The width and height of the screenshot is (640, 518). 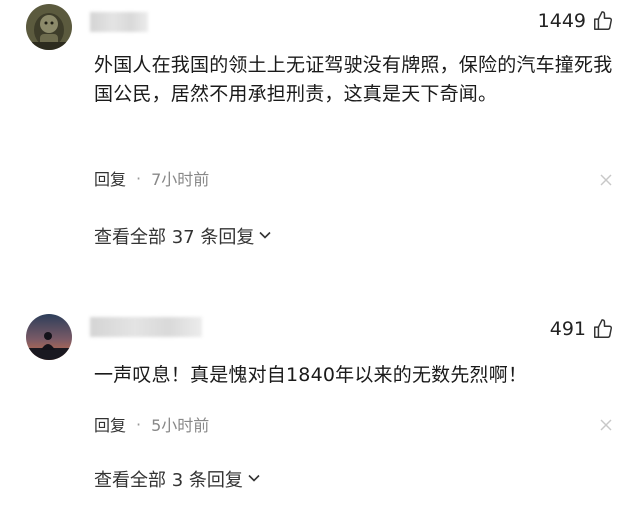 I want to click on view-replies-button: 查看全部 3 条回复, so click(x=177, y=479).